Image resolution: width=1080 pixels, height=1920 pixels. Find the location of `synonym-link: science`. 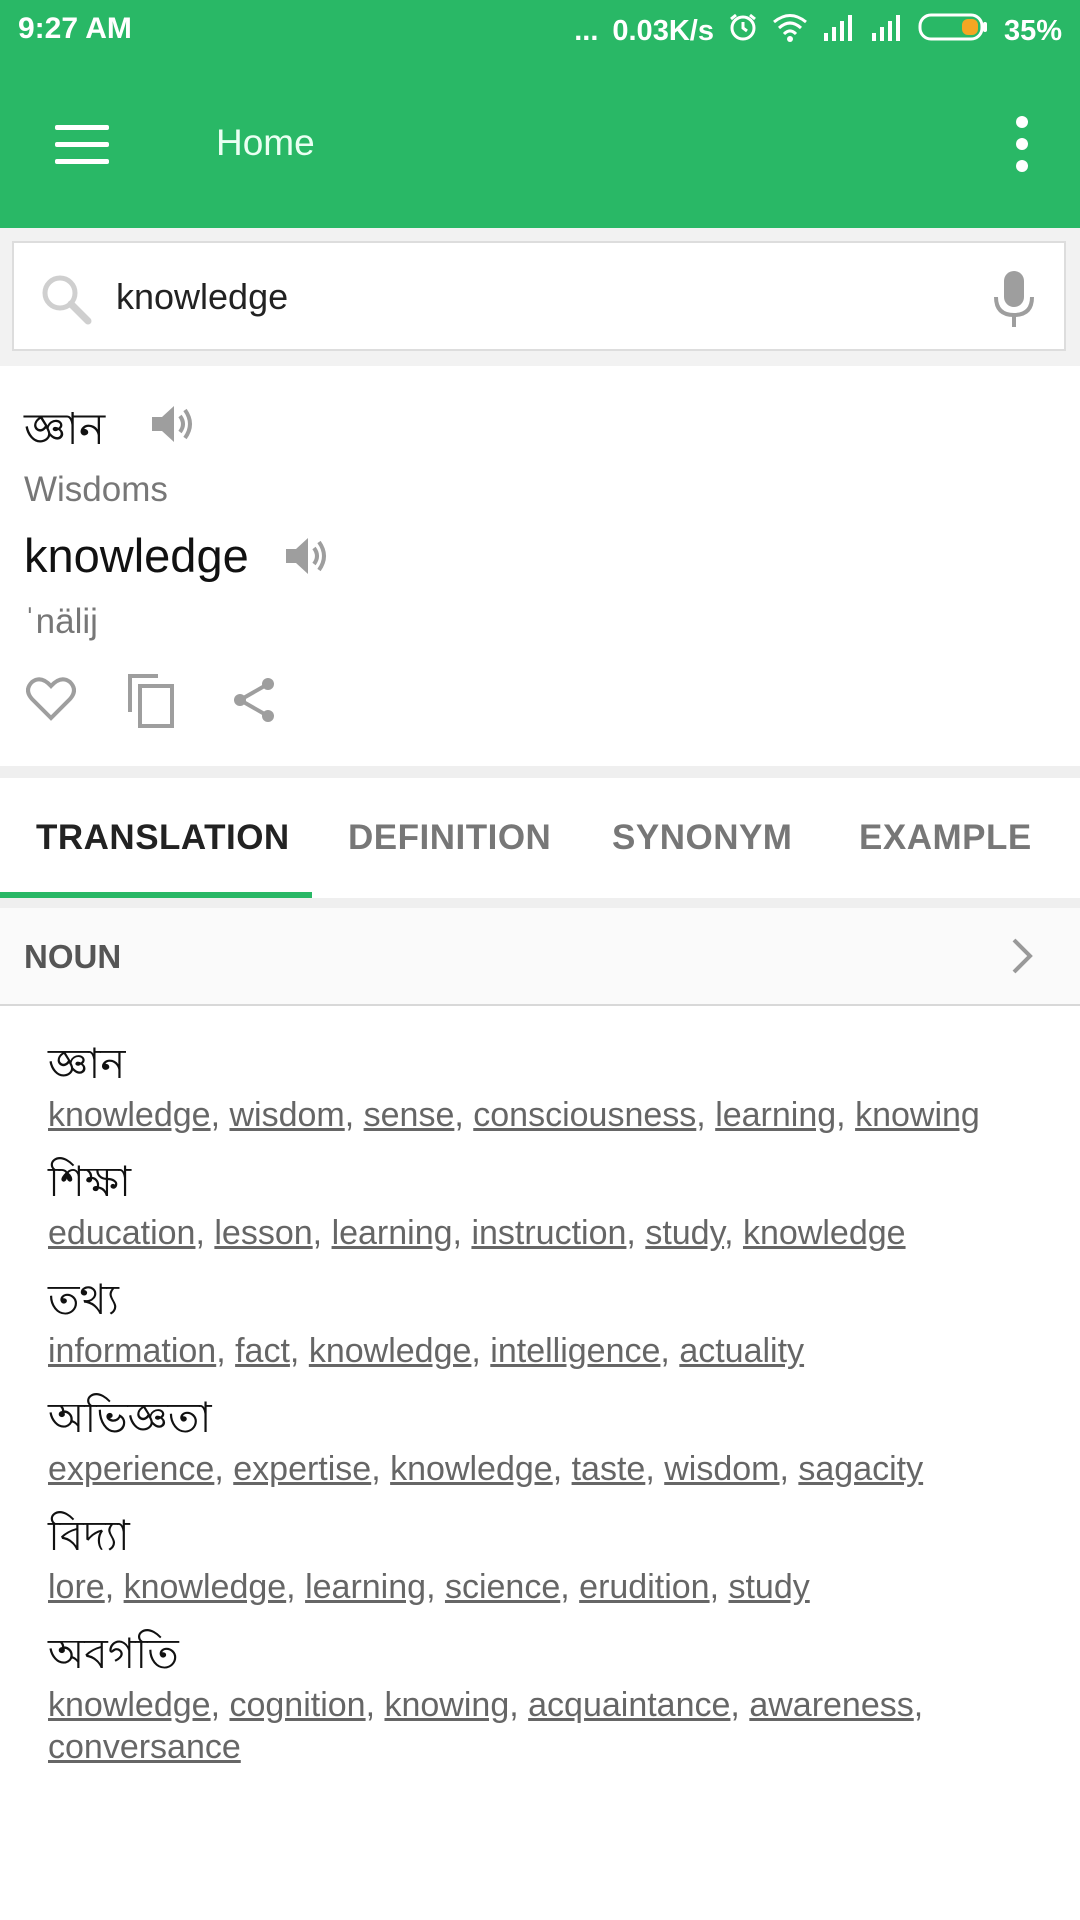

synonym-link: science is located at coordinates (502, 1587).